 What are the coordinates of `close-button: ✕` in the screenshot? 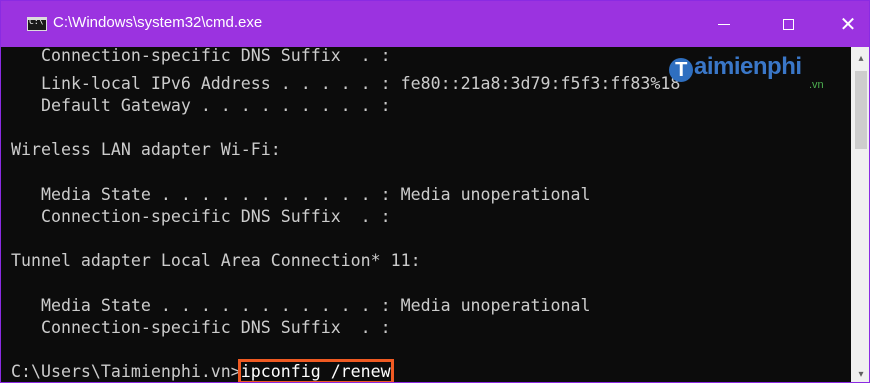 It's located at (847, 24).